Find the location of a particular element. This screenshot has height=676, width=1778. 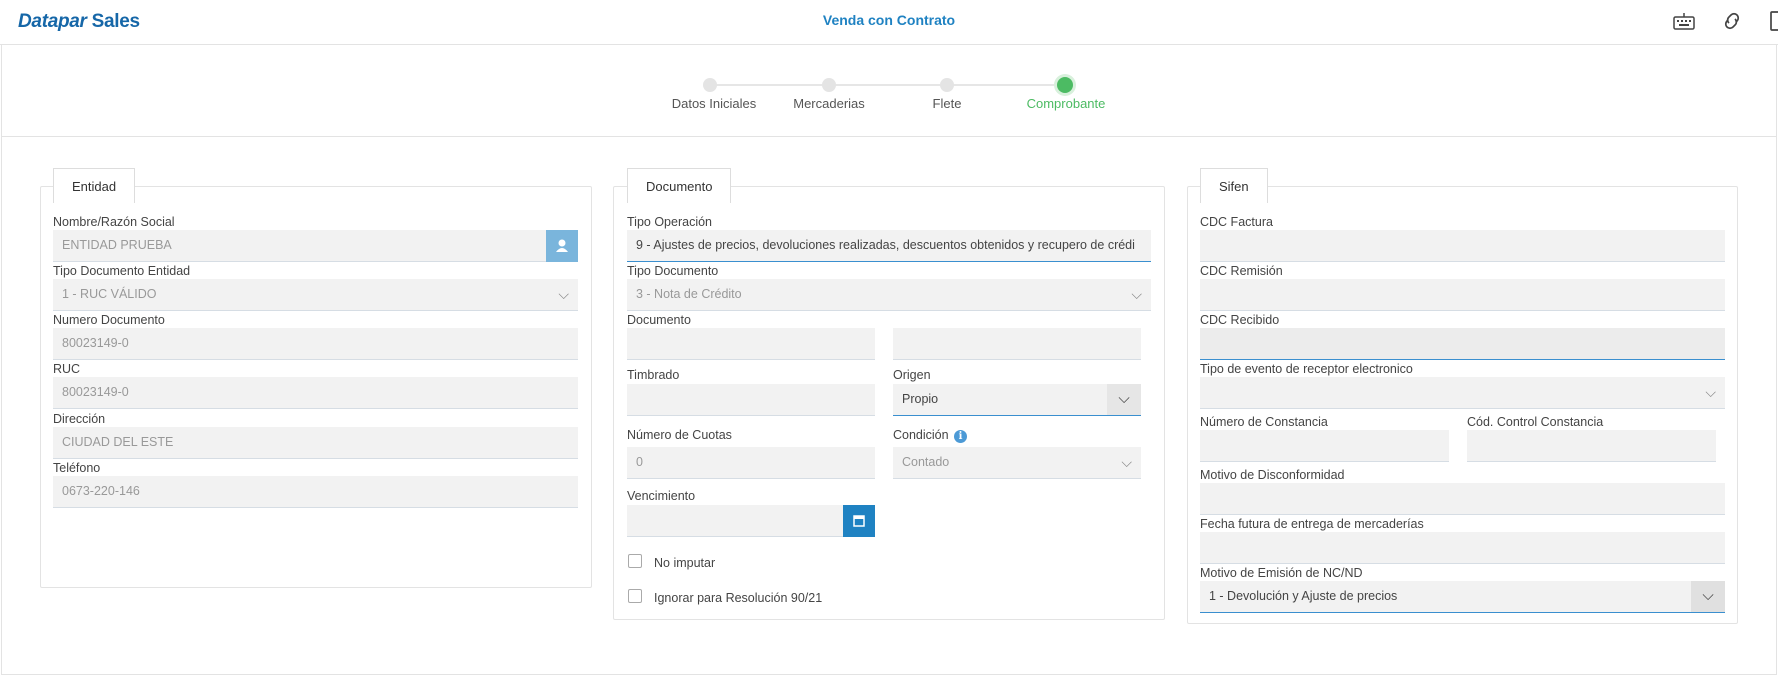

step-label-comprobante: Comprobante is located at coordinates (1066, 103).